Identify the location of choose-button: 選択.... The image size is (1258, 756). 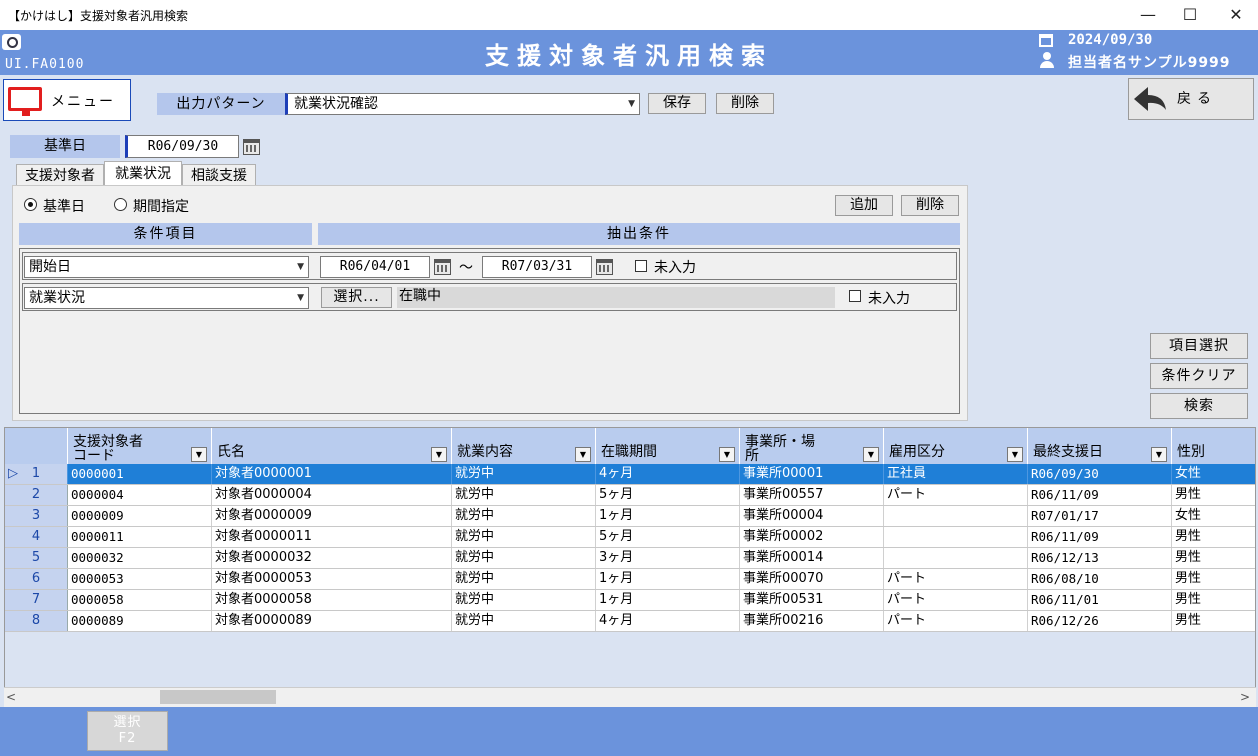
(356, 297).